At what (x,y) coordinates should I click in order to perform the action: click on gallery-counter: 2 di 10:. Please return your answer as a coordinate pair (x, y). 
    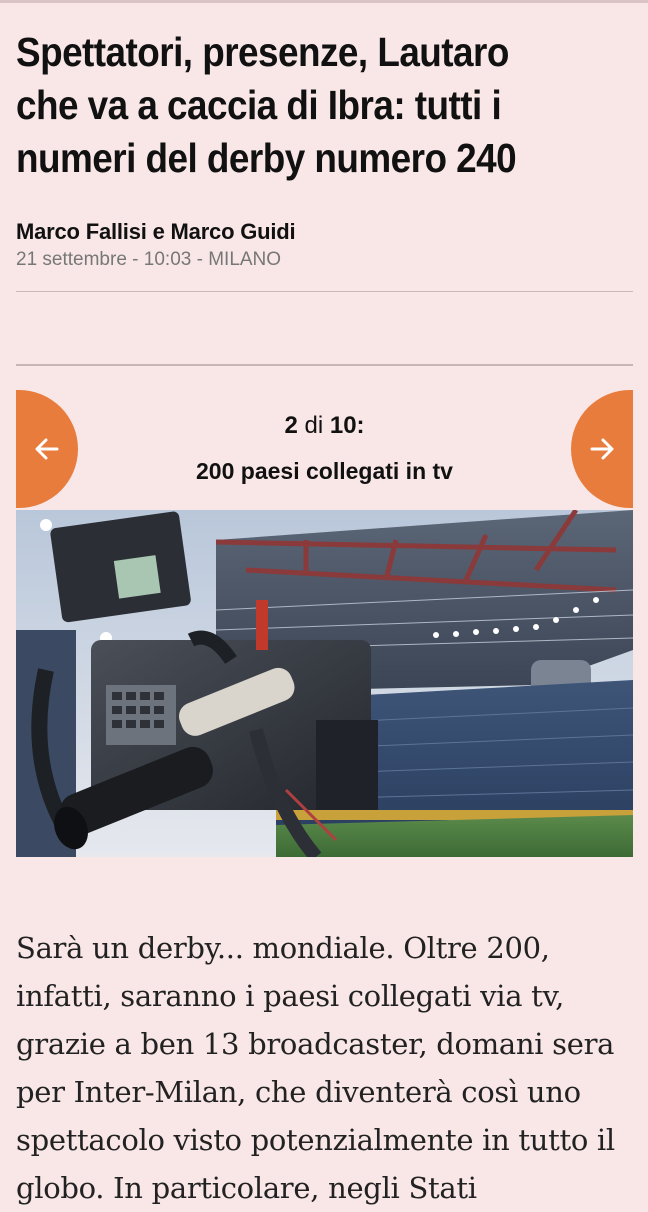
    Looking at the image, I should click on (324, 426).